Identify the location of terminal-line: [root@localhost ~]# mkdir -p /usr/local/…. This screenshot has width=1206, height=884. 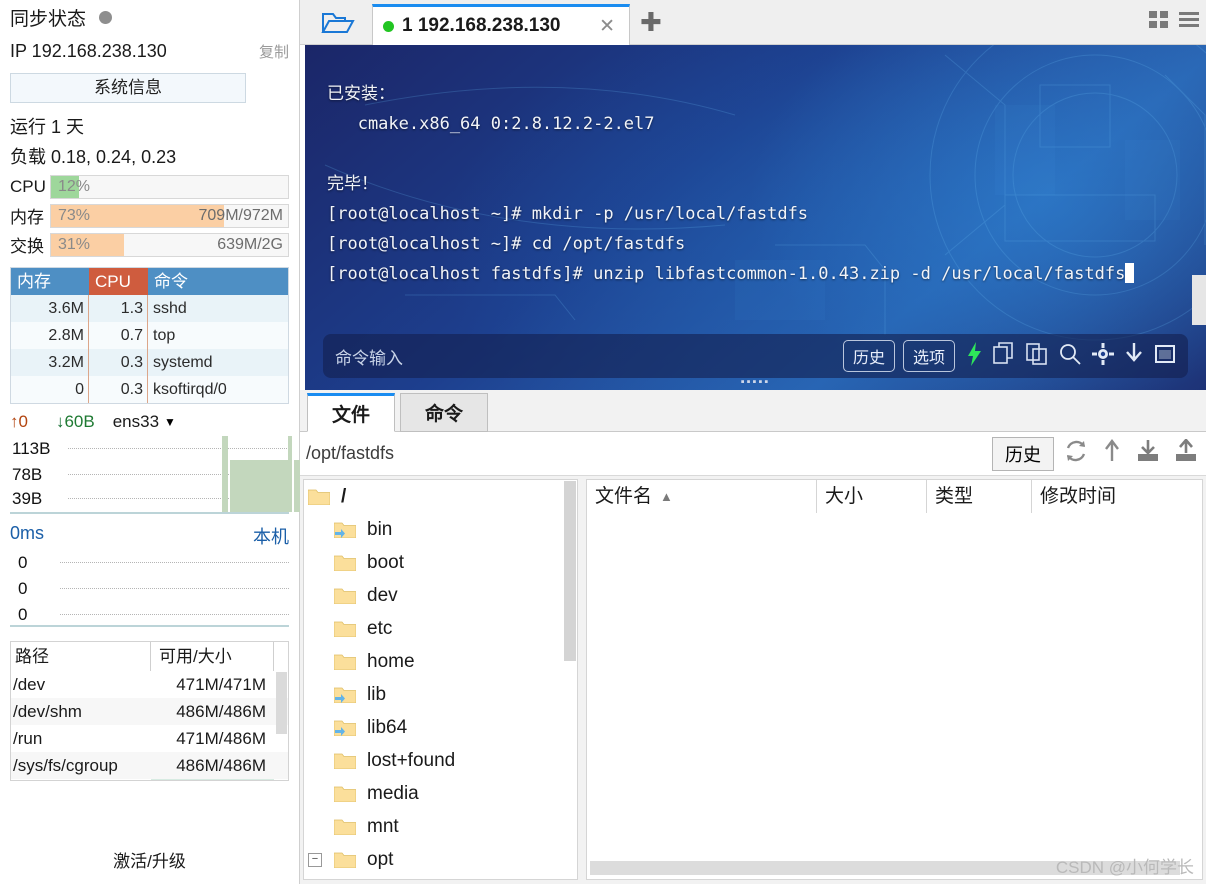
(568, 214).